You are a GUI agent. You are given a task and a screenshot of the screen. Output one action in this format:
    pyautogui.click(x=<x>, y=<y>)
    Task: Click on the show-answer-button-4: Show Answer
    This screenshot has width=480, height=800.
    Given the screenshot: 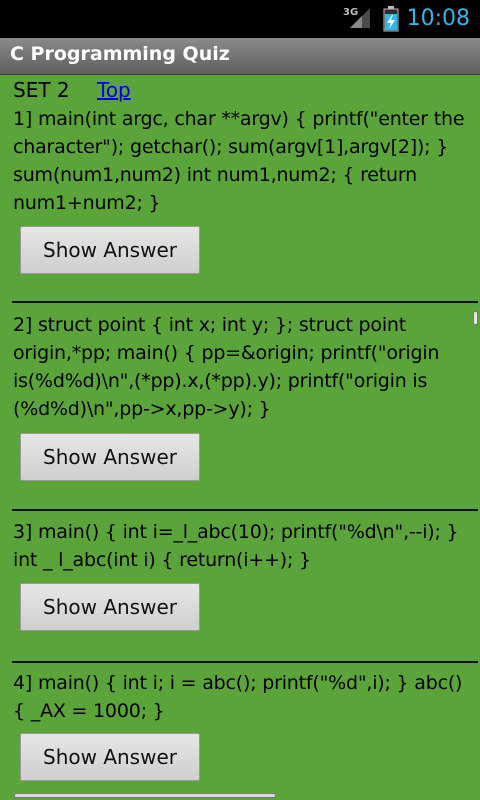 What is the action you would take?
    pyautogui.click(x=110, y=757)
    